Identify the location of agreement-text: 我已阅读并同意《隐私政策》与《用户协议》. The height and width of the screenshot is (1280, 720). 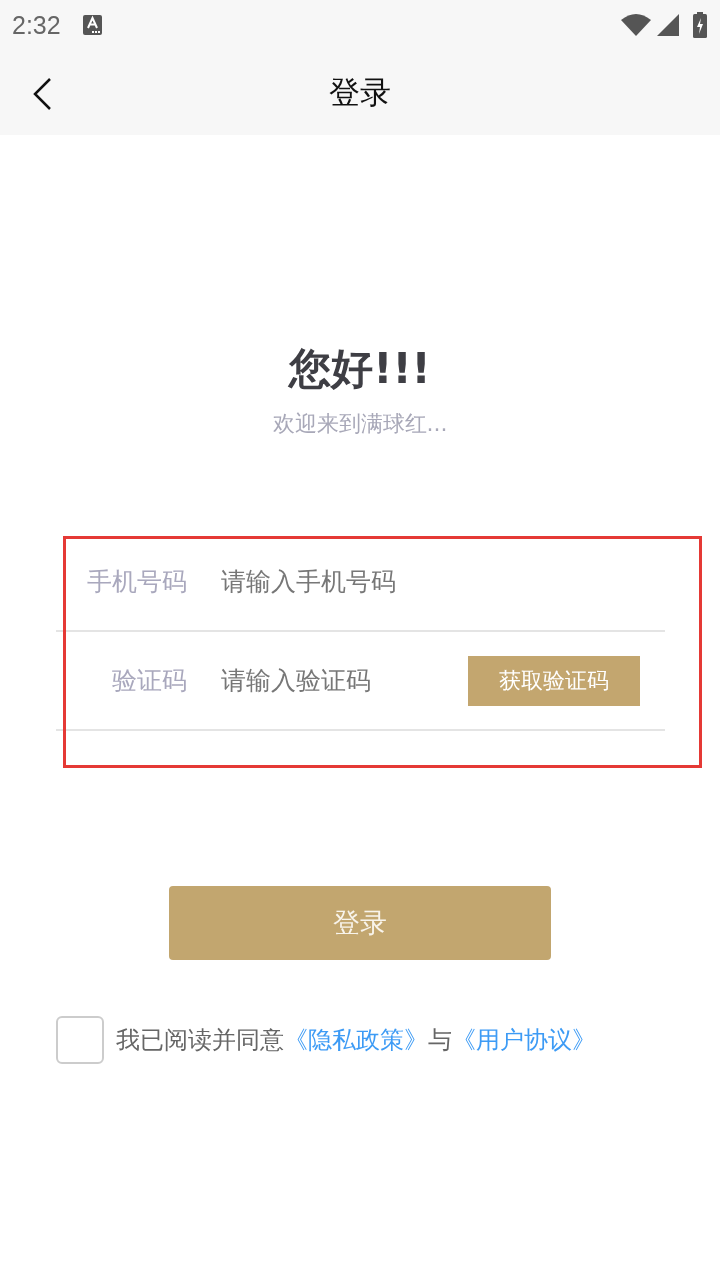
(356, 1040).